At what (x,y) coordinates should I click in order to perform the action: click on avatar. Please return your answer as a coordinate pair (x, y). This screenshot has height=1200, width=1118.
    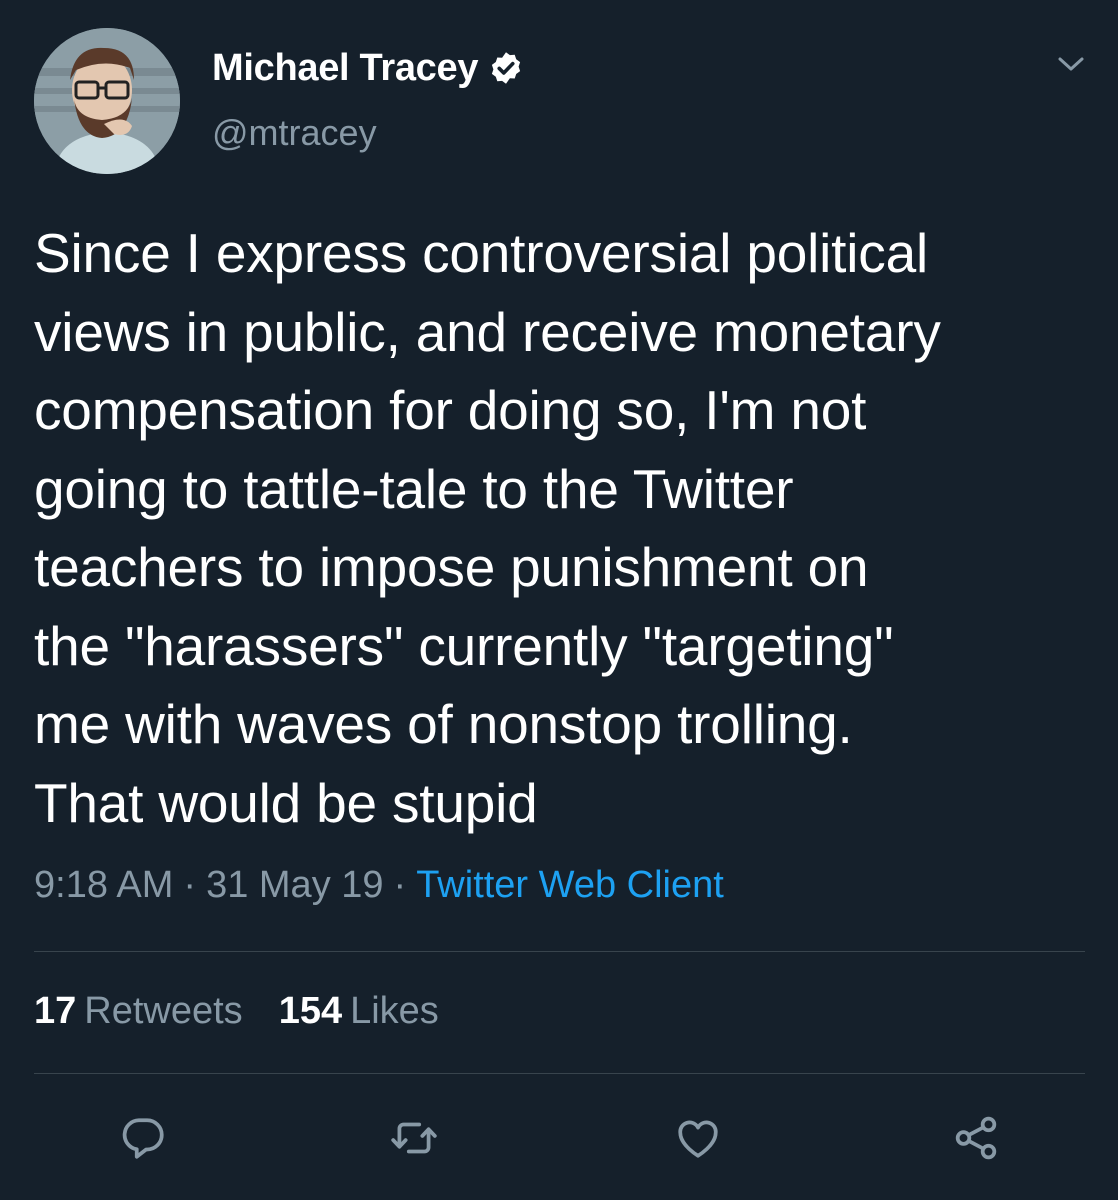
    Looking at the image, I should click on (107, 101).